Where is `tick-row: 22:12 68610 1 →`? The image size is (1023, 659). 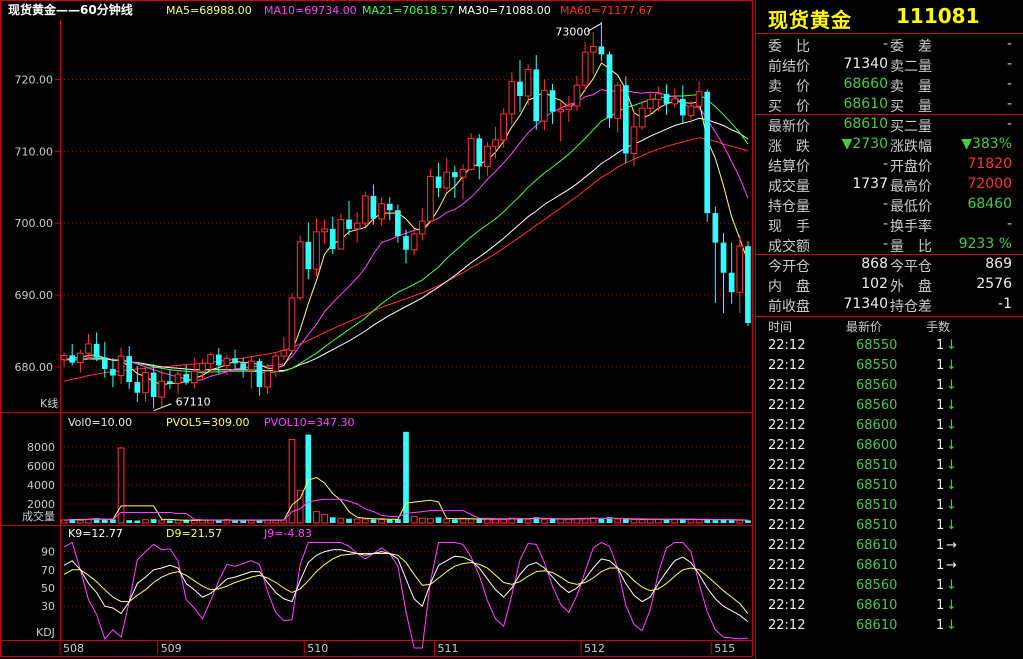 tick-row: 22:12 68610 1 → is located at coordinates (889, 548).